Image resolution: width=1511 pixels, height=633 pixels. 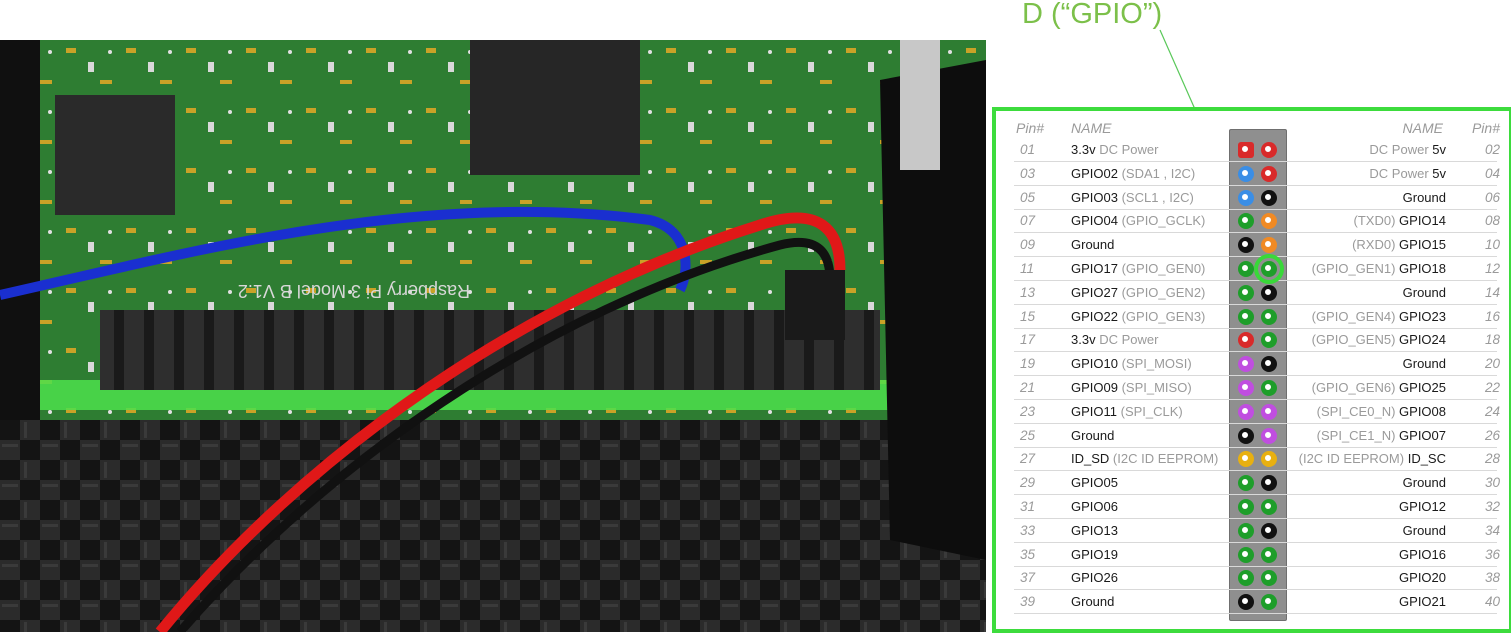 I want to click on pin-number-left: 21, so click(x=1028, y=387).